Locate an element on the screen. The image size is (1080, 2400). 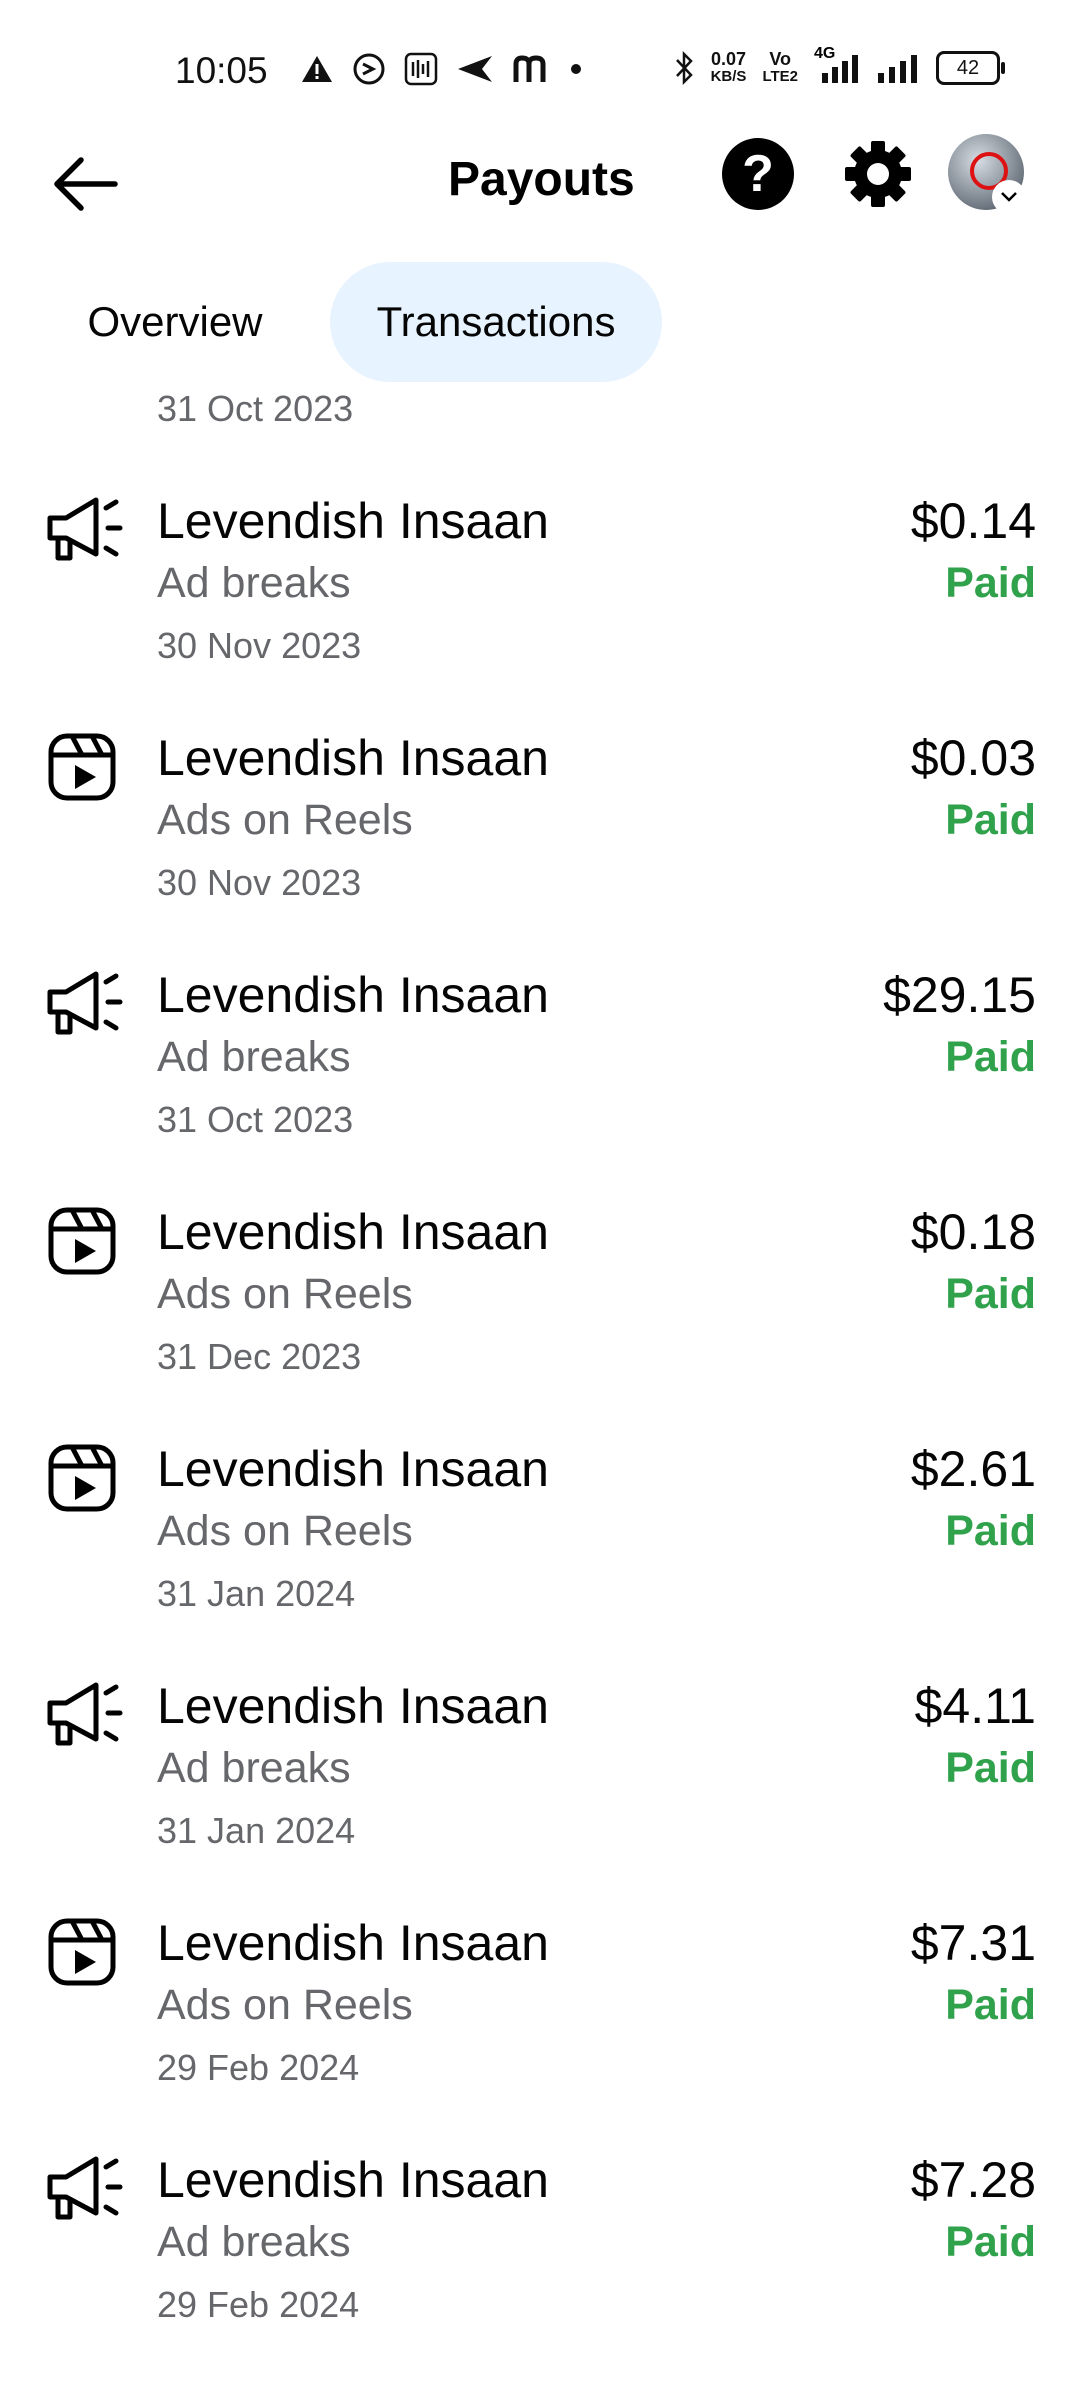
status-bar: 10:05 0.07 KB/S Vo LTE2 4G 42 is located at coordinates (540, 70).